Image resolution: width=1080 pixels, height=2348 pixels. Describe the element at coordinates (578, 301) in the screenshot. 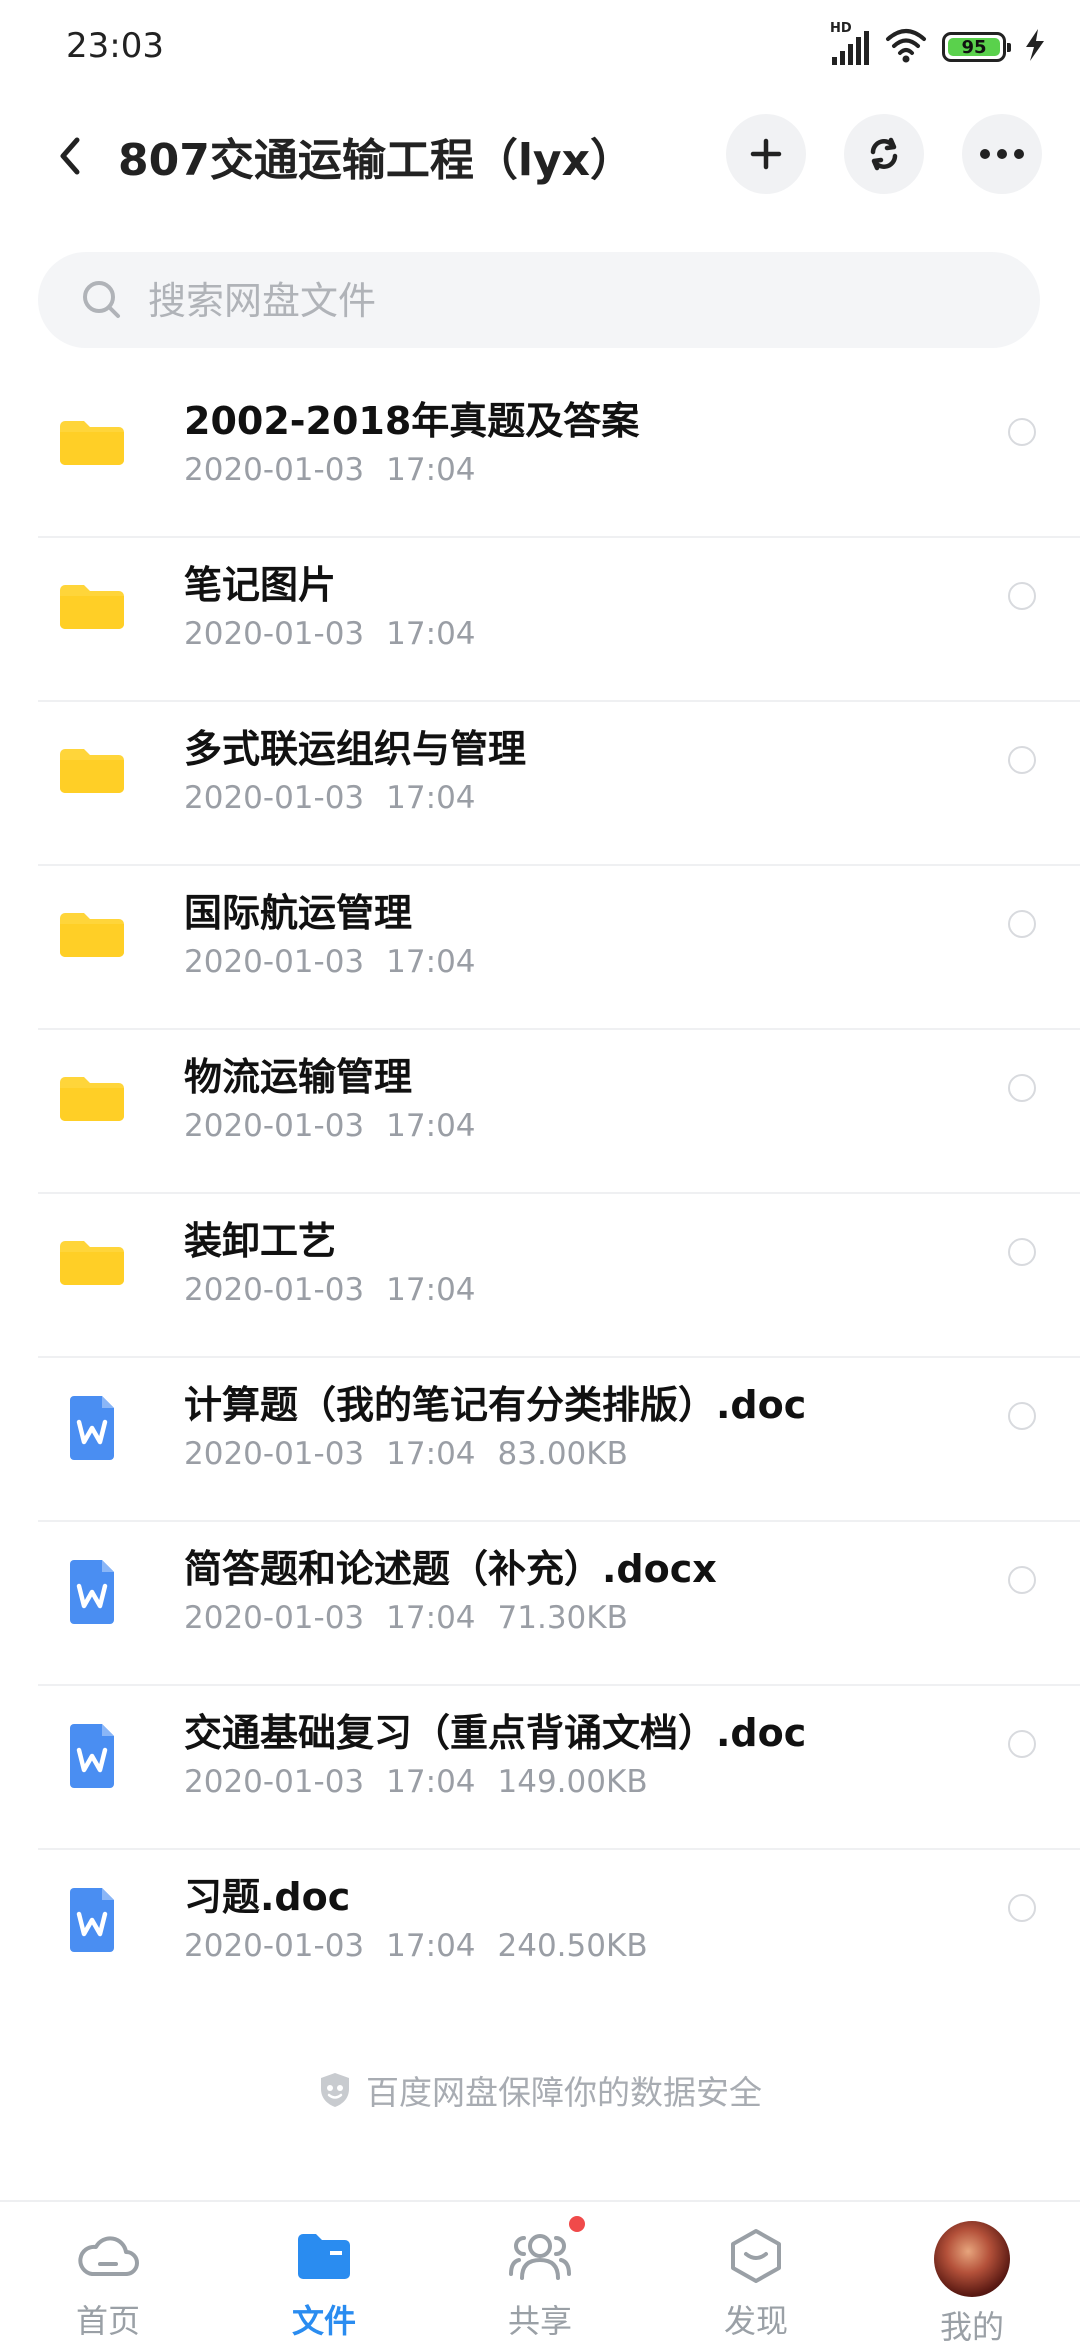

I see `search-input` at that location.